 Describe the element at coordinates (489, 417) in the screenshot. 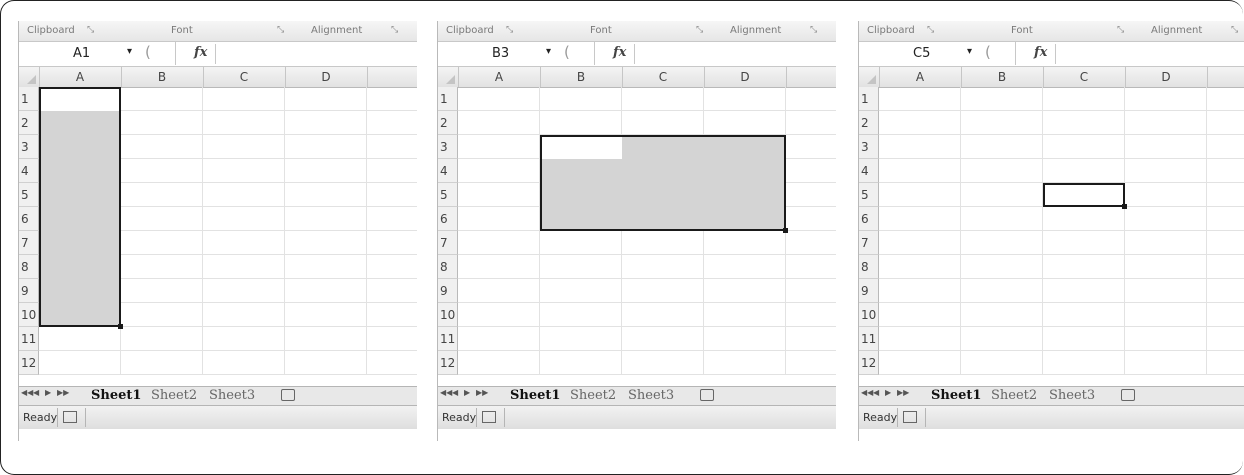

I see `macro-record-icon` at that location.